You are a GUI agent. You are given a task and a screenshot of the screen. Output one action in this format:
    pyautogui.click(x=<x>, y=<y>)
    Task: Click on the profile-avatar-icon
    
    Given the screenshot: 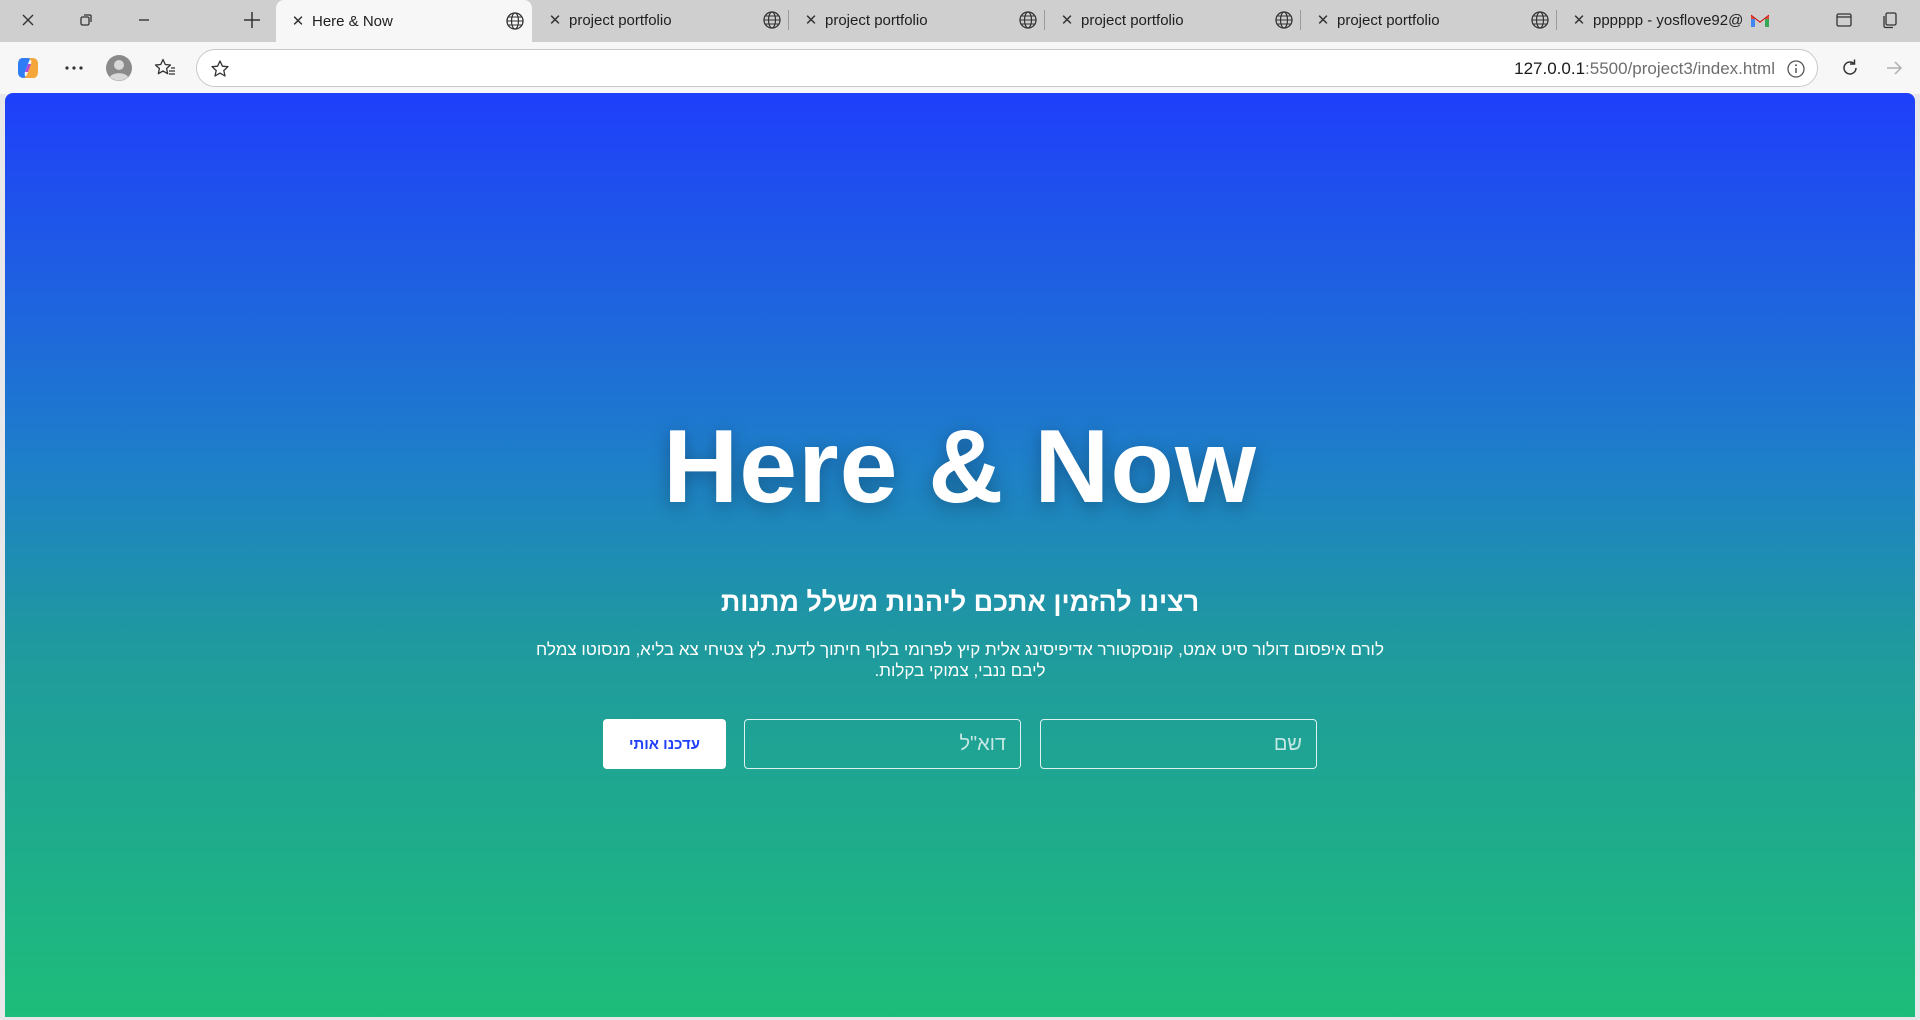 What is the action you would take?
    pyautogui.click(x=119, y=68)
    